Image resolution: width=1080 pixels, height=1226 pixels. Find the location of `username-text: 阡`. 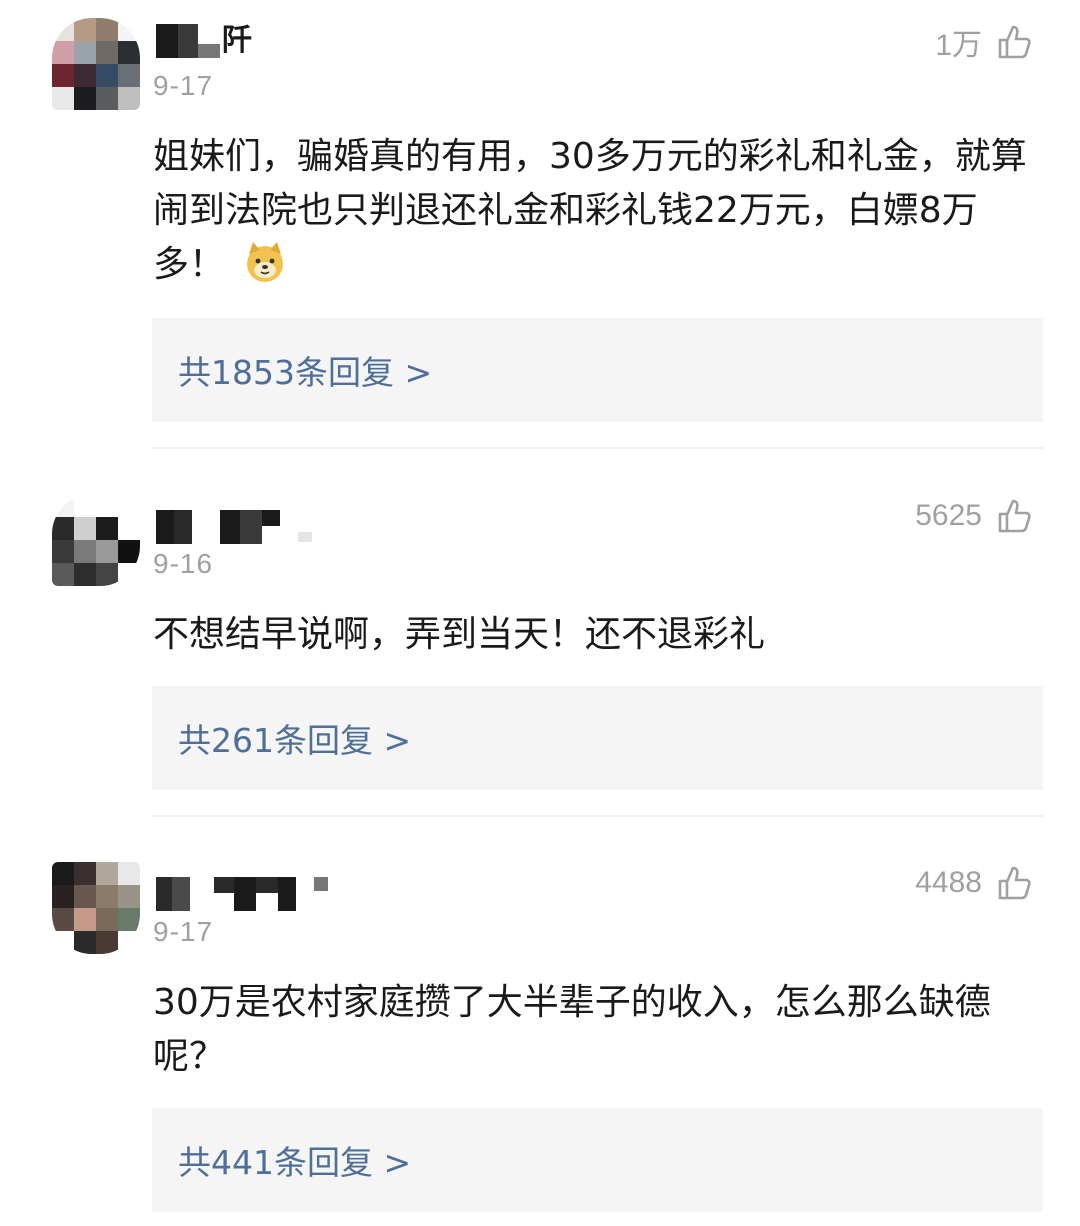

username-text: 阡 is located at coordinates (237, 40).